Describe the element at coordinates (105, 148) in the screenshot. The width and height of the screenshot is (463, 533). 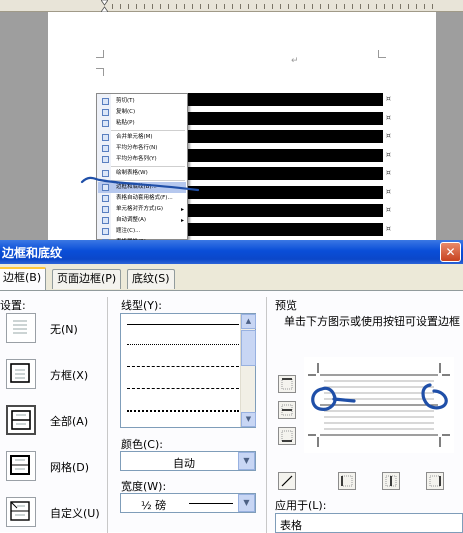
I see `distribute-rows-icon` at that location.